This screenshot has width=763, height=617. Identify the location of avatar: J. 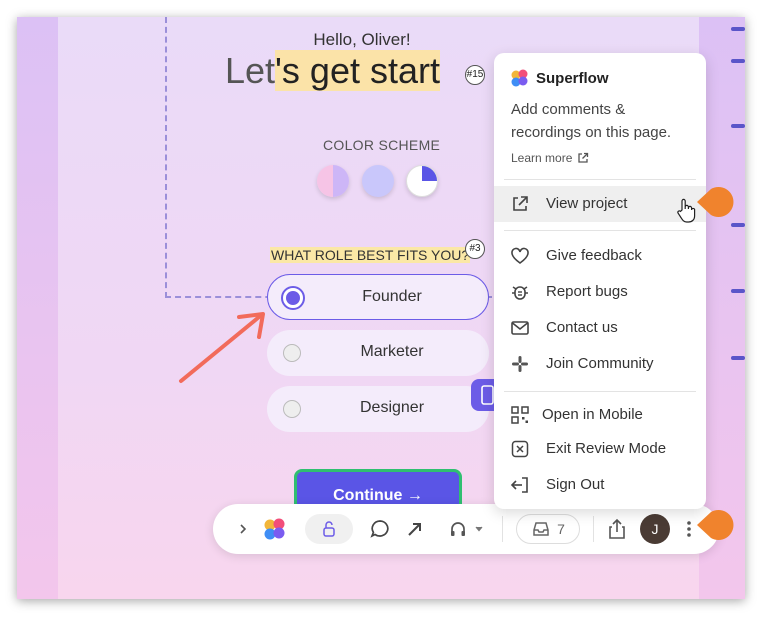
(655, 529).